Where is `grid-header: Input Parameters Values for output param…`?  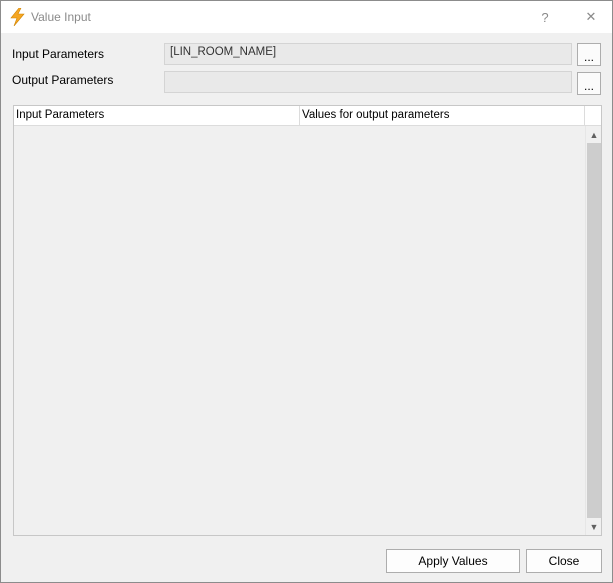
grid-header: Input Parameters Values for output param… is located at coordinates (307, 116).